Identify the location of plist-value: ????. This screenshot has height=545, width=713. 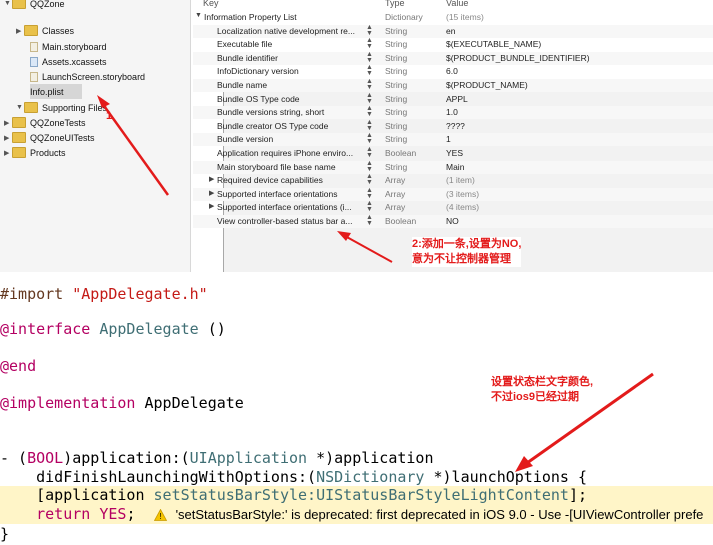
(455, 126).